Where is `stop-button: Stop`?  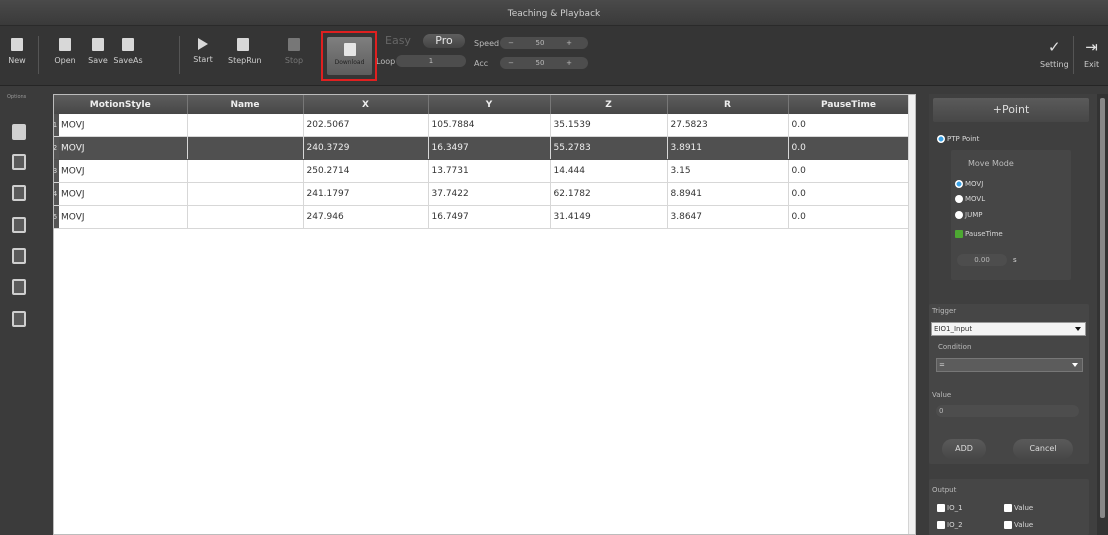 stop-button: Stop is located at coordinates (294, 55).